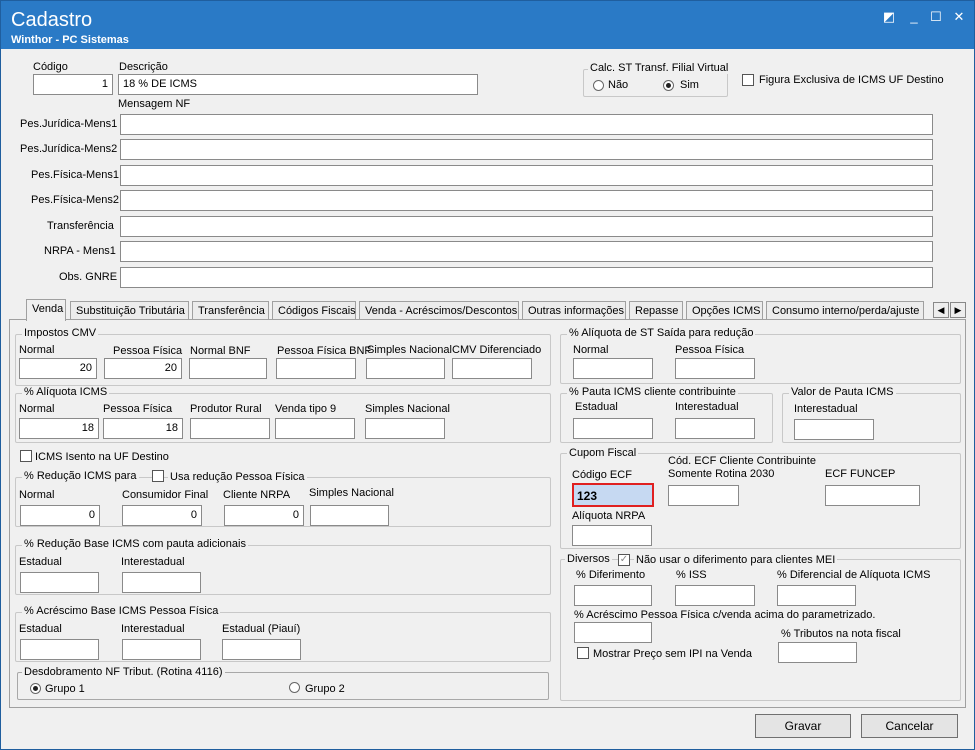 This screenshot has width=975, height=750. What do you see at coordinates (872, 495) in the screenshot?
I see `ecf-funcep-input` at bounding box center [872, 495].